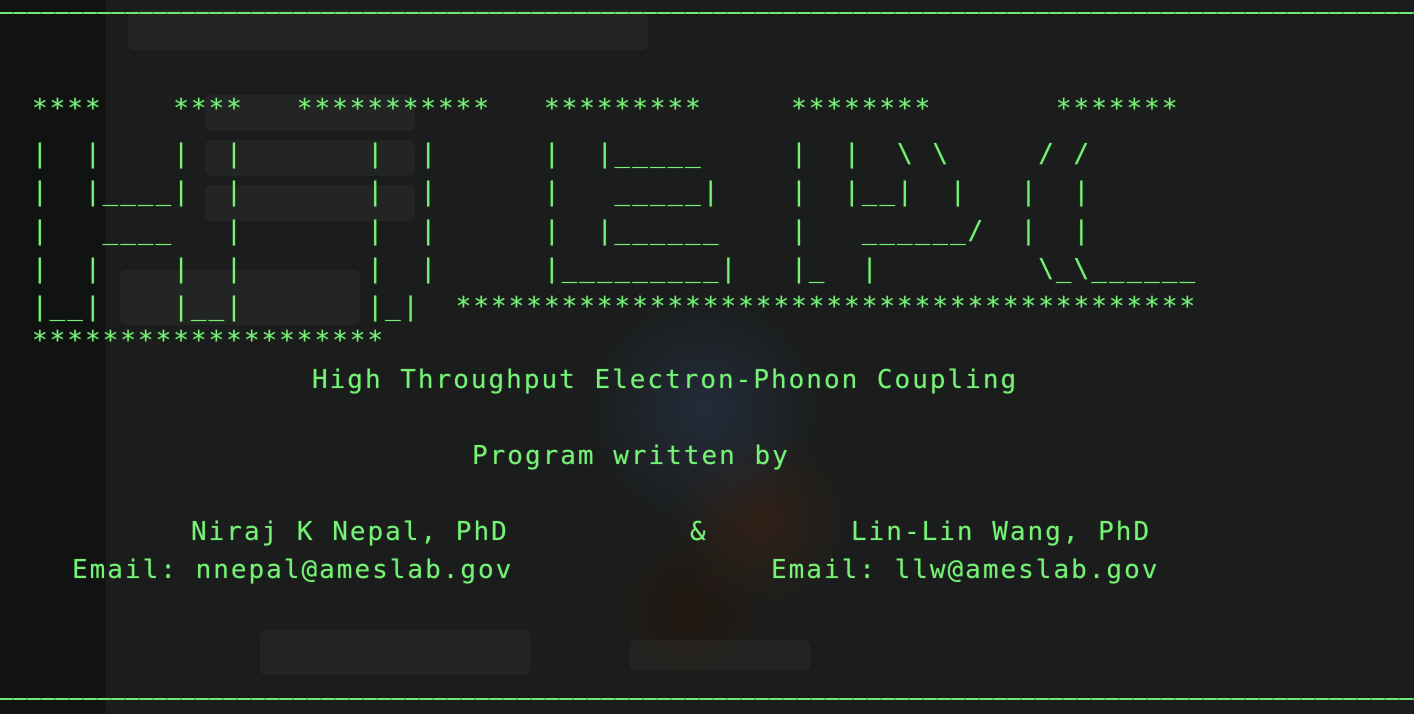 This screenshot has height=714, width=1414. Describe the element at coordinates (562, 192) in the screenshot. I see `banner-line-3: | |____| | | | | _____| | |__| | | |` at that location.